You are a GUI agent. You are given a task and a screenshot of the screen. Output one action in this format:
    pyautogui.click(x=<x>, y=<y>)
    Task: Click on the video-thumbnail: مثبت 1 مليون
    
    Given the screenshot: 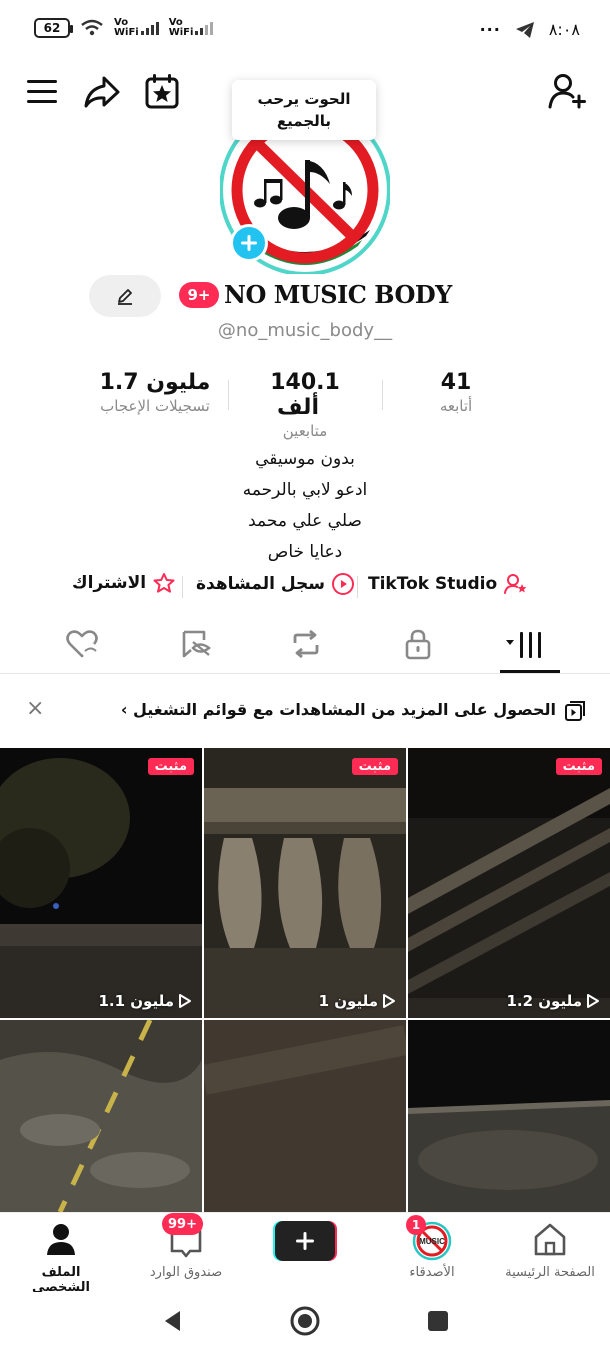 What is the action you would take?
    pyautogui.click(x=305, y=883)
    